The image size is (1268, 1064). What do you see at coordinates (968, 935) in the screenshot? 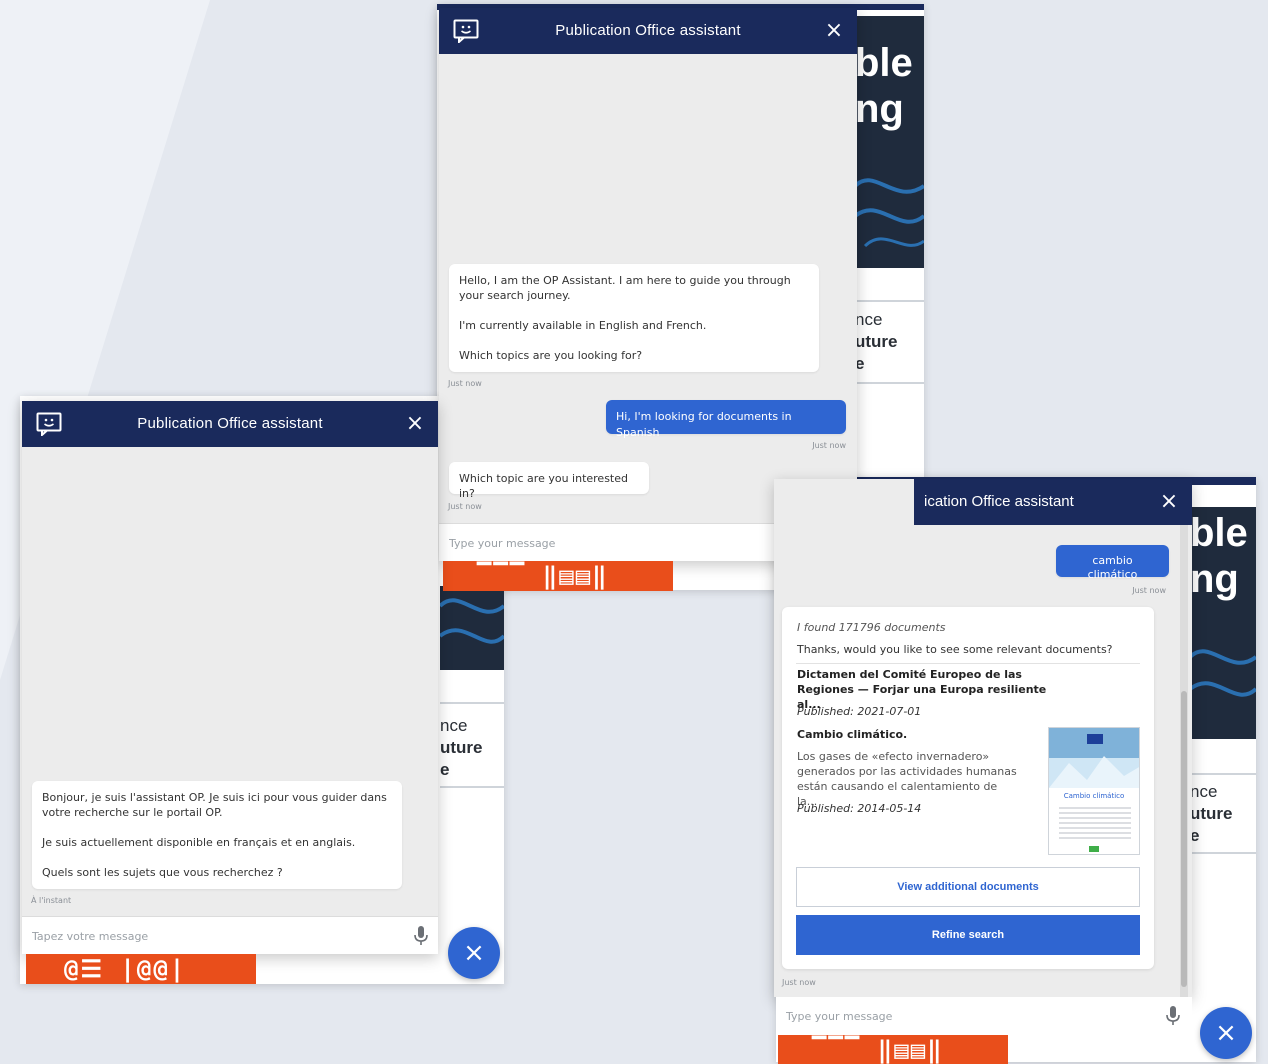
I see `refine-search-button: Refine search` at bounding box center [968, 935].